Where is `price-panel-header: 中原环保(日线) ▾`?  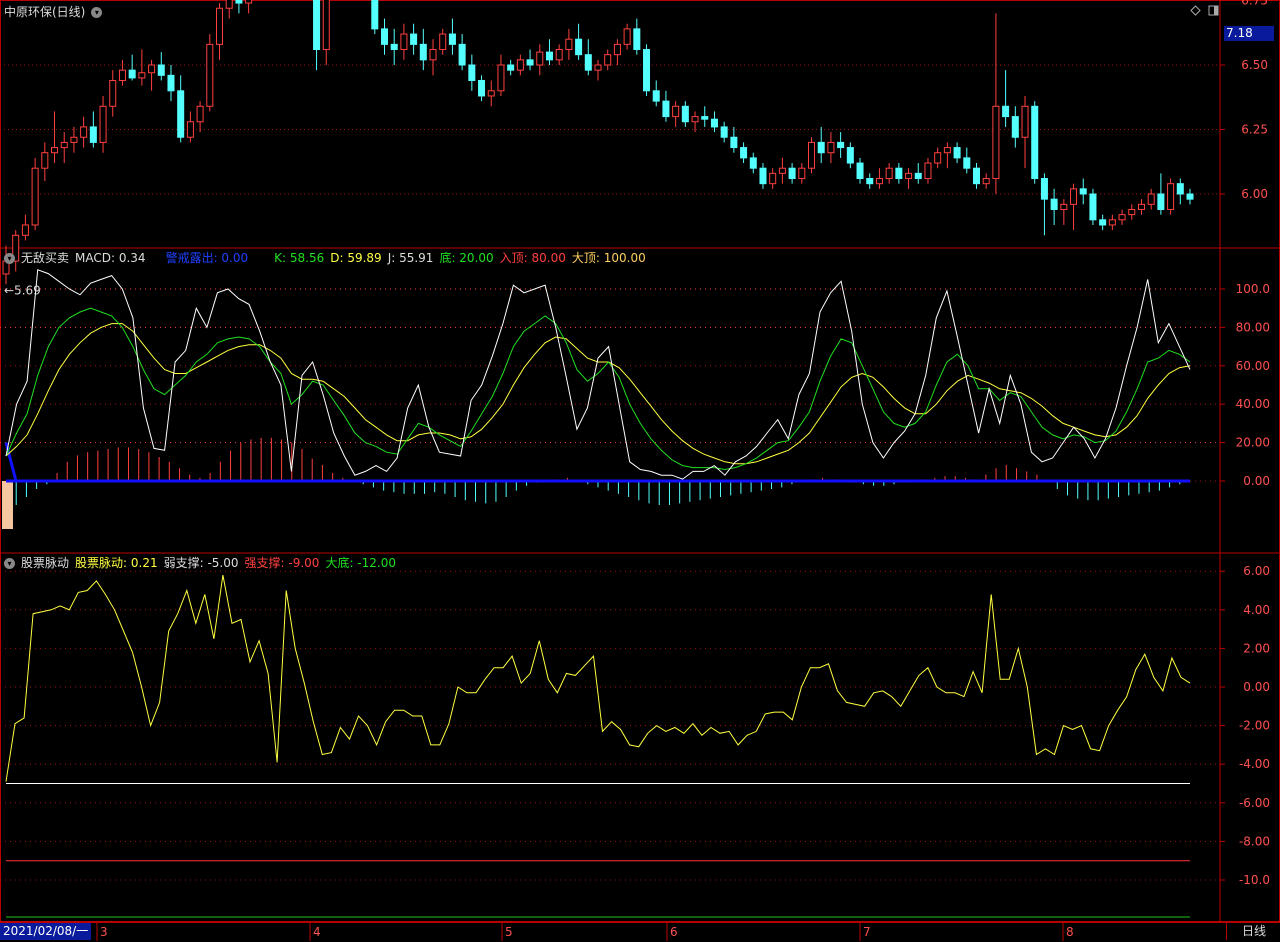 price-panel-header: 中原环保(日线) ▾ is located at coordinates (56, 12).